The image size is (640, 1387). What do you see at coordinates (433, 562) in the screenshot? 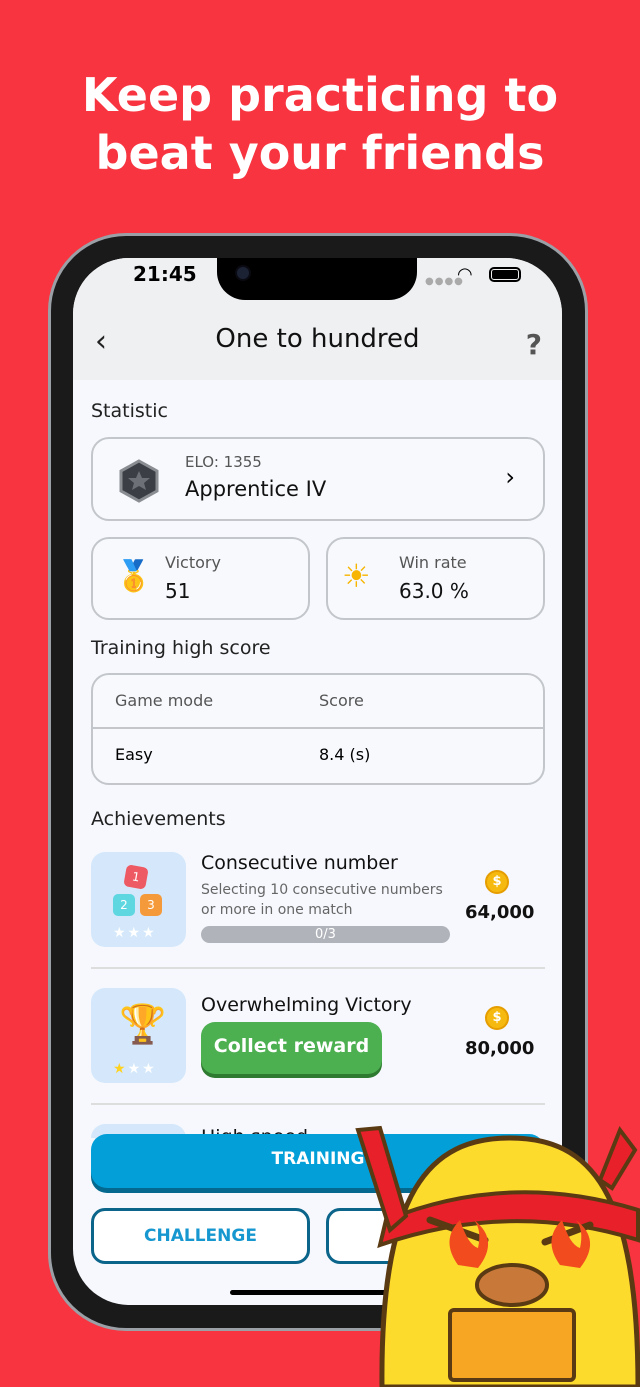
I see `winrate-label: Win rate` at bounding box center [433, 562].